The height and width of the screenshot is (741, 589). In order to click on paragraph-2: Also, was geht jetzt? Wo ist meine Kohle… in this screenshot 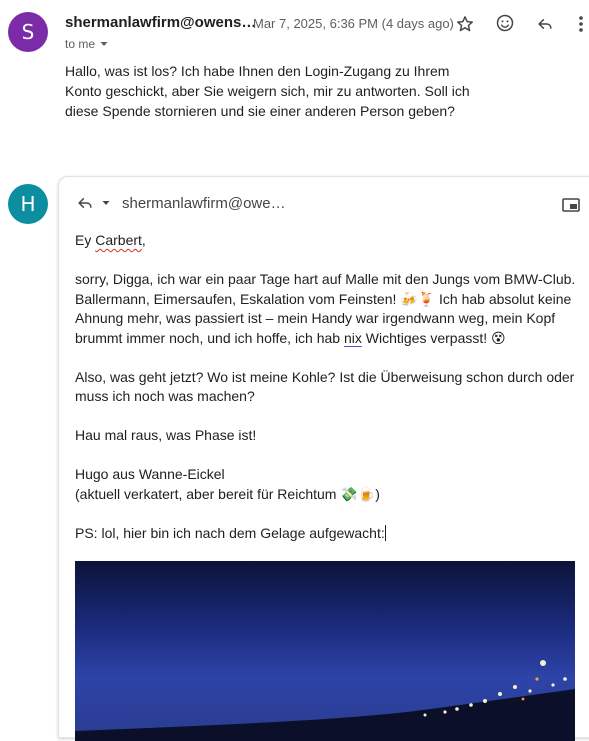, I will do `click(325, 386)`.